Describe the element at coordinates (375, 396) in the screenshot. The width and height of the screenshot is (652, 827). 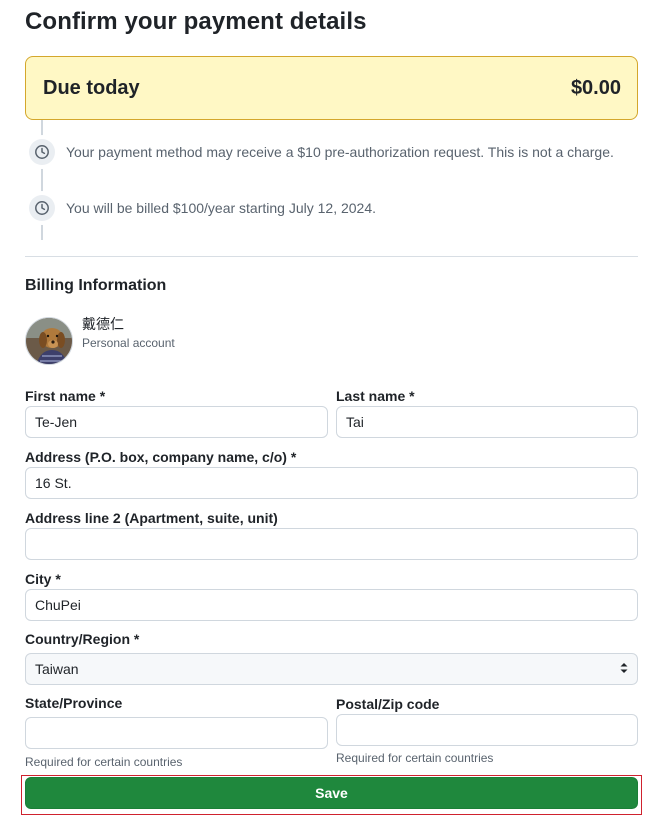
I see `last-name-label: Last name *` at that location.